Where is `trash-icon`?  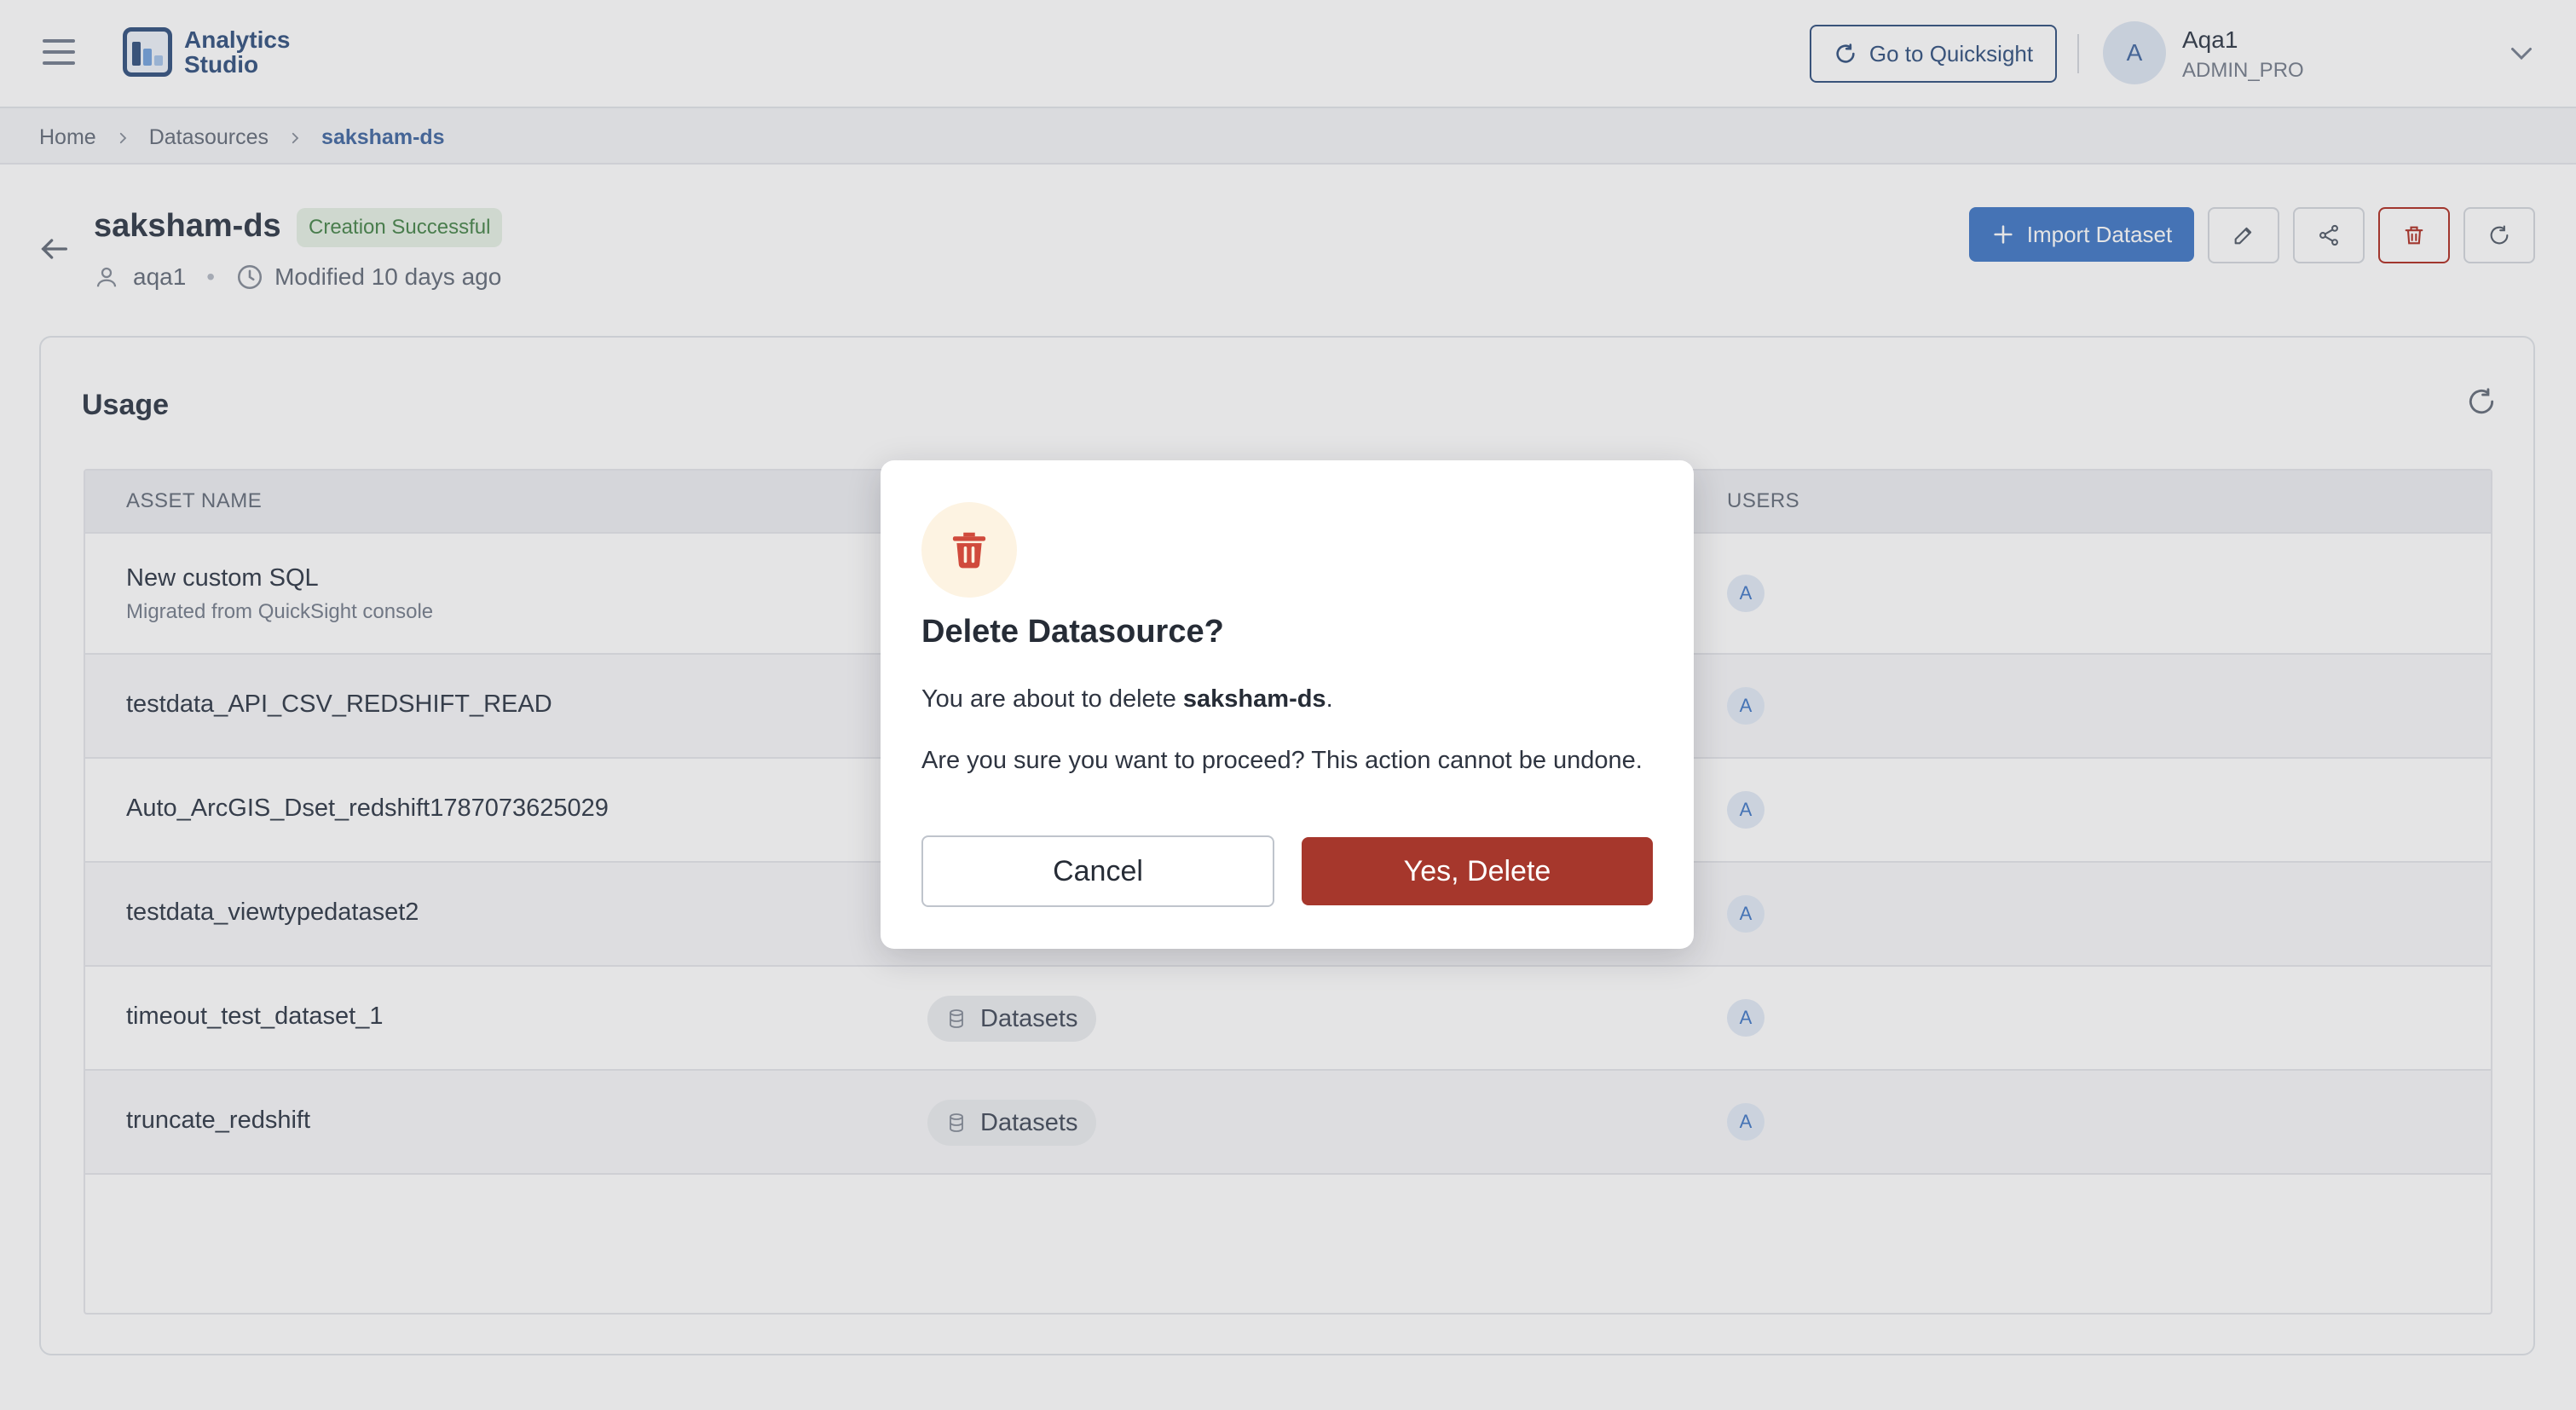
trash-icon is located at coordinates (969, 550).